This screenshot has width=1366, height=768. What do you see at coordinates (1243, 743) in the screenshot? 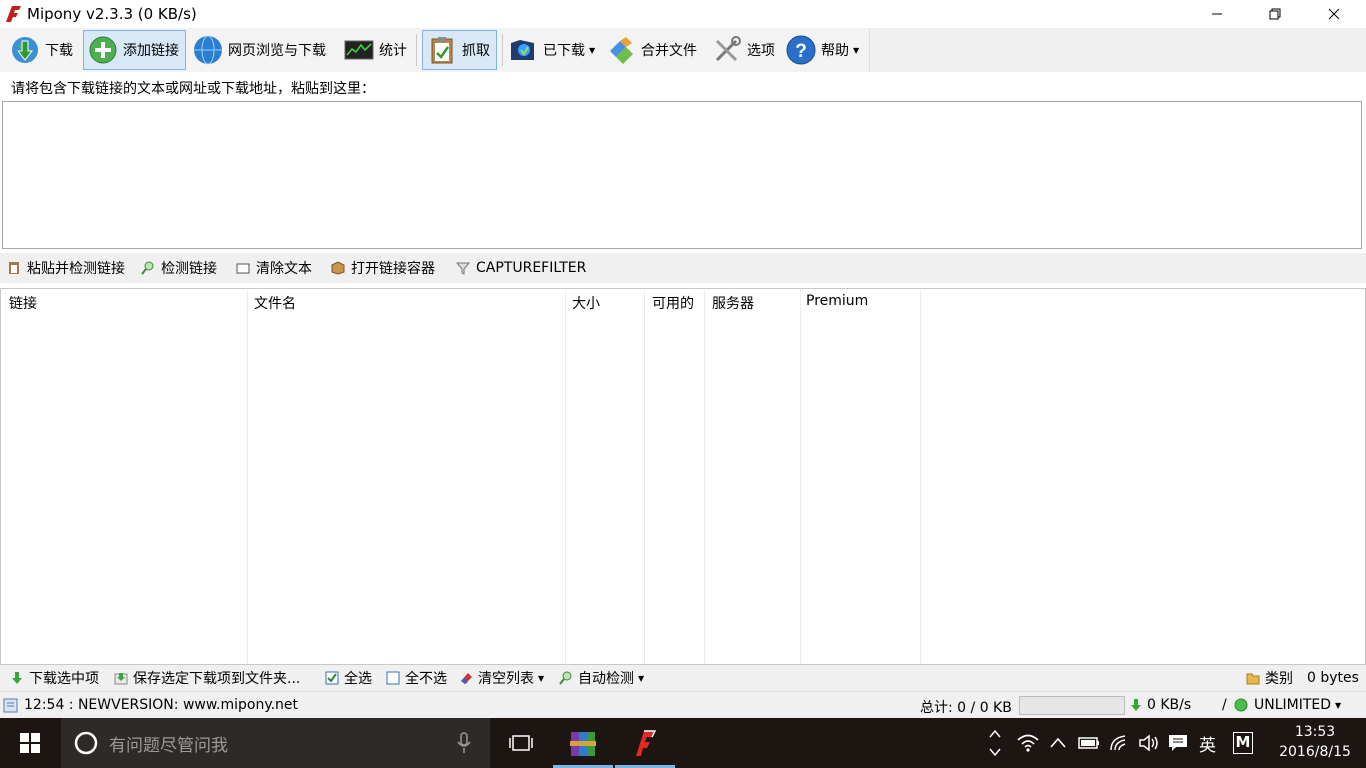
I see `ime-mode-button: M` at bounding box center [1243, 743].